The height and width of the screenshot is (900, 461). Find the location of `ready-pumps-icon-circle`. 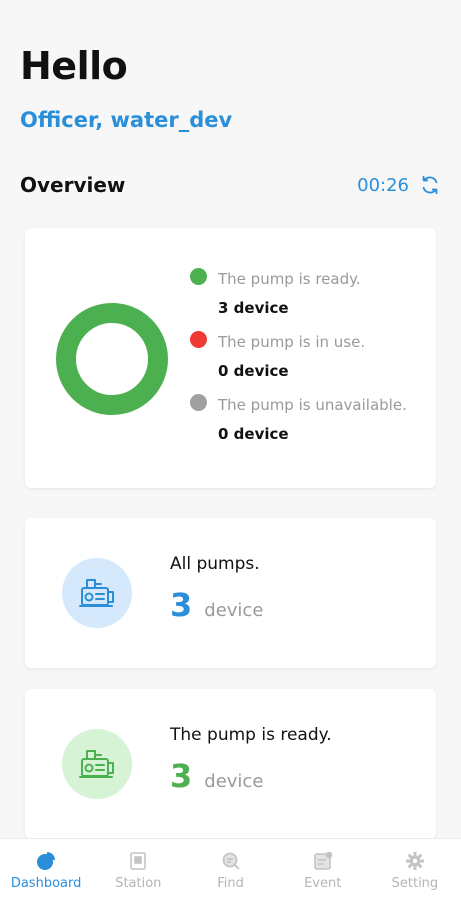

ready-pumps-icon-circle is located at coordinates (97, 764).